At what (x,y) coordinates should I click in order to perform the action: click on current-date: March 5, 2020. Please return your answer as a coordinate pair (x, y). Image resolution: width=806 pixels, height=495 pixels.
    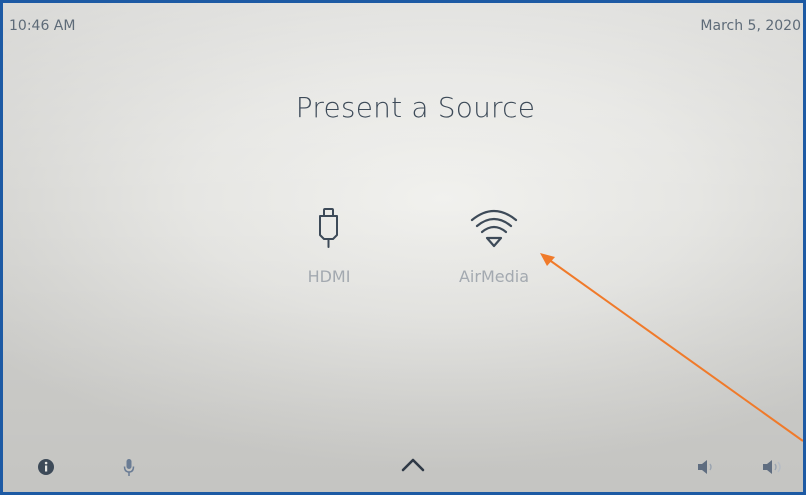
    Looking at the image, I should click on (750, 26).